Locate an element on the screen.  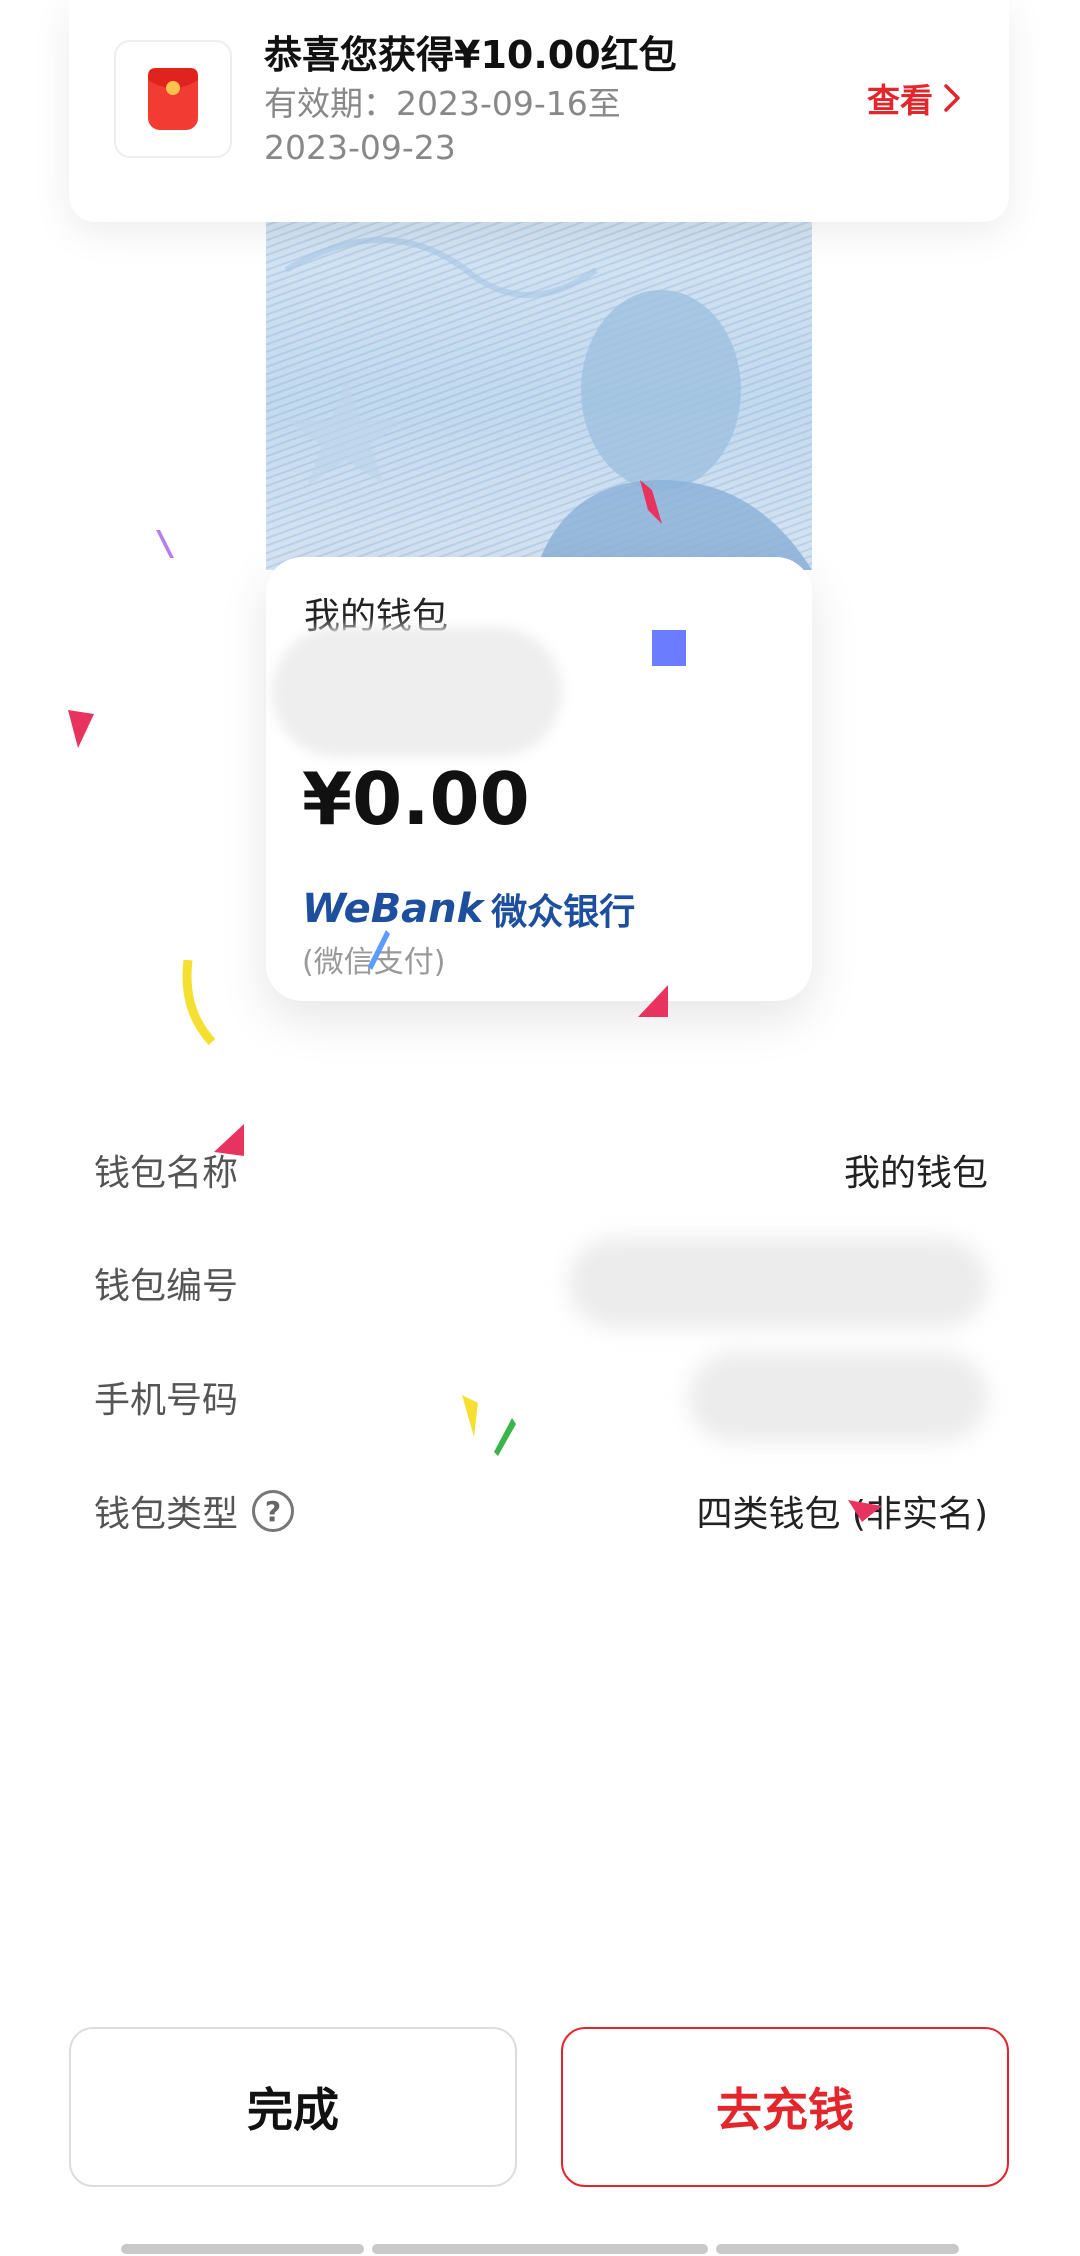
help-circle-icon: ? is located at coordinates (273, 1511).